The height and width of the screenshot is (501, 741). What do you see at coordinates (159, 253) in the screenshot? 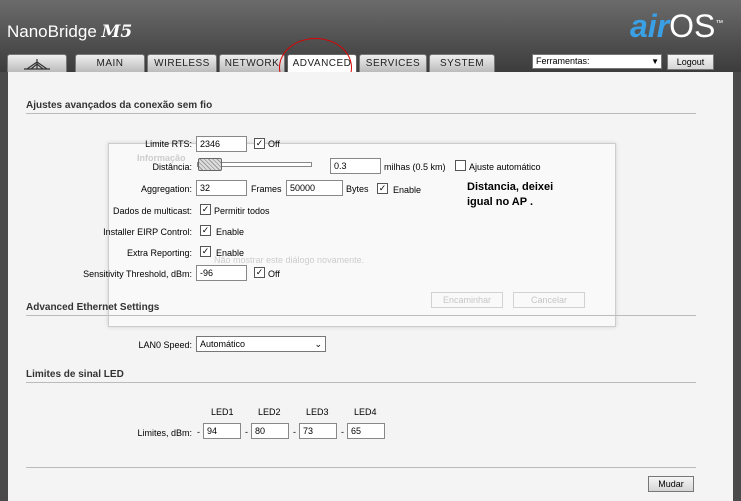
I see `extra-reporting-label: Extra Reporting:` at bounding box center [159, 253].